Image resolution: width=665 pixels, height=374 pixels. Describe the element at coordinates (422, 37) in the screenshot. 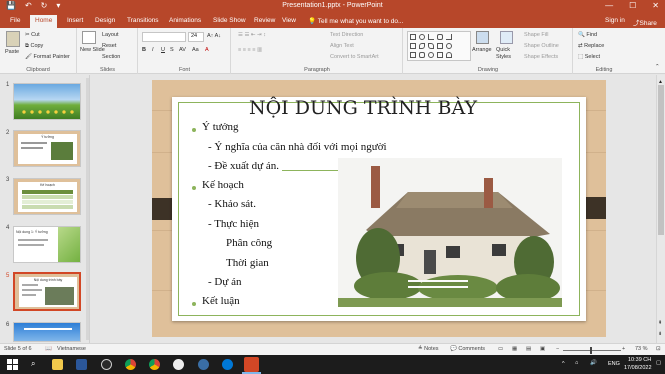

I see `oval-shape-icon` at that location.